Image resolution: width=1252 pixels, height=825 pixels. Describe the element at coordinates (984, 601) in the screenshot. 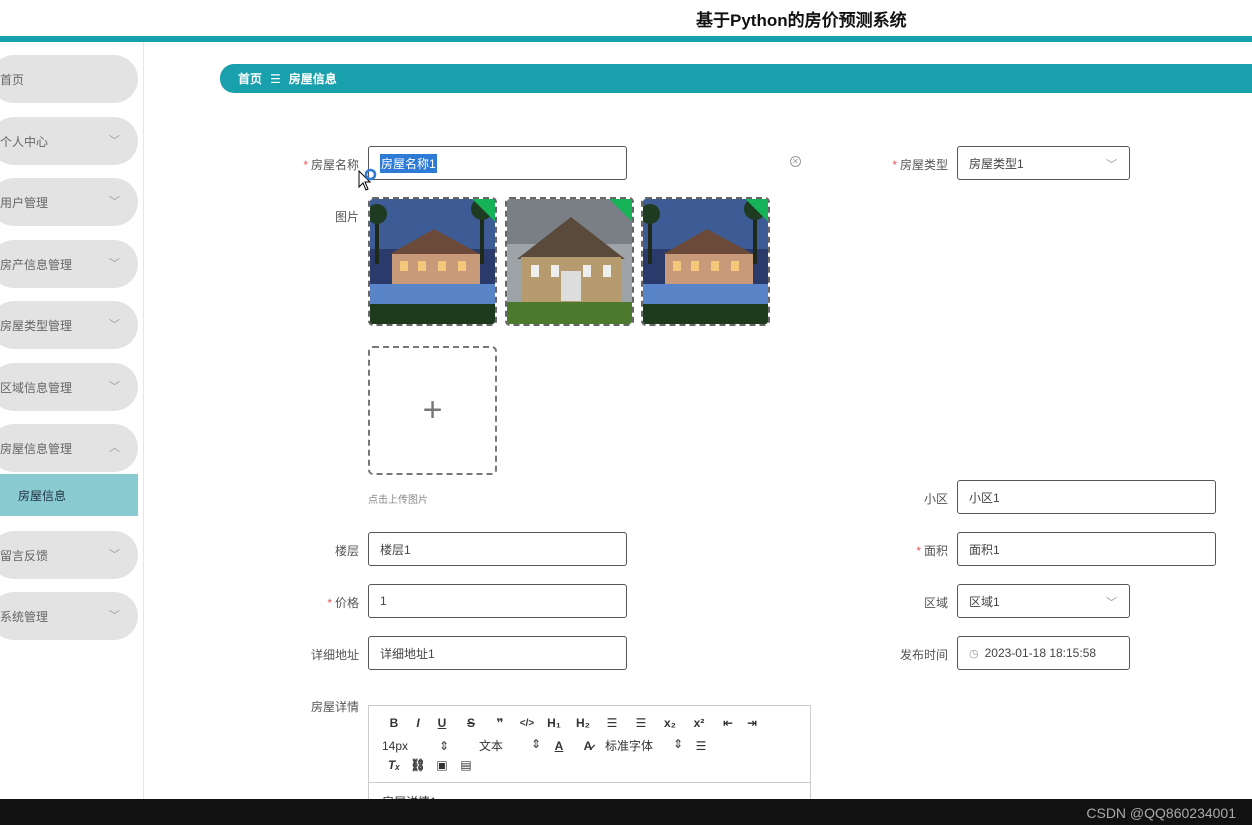

I see `region-value: 区域1` at that location.